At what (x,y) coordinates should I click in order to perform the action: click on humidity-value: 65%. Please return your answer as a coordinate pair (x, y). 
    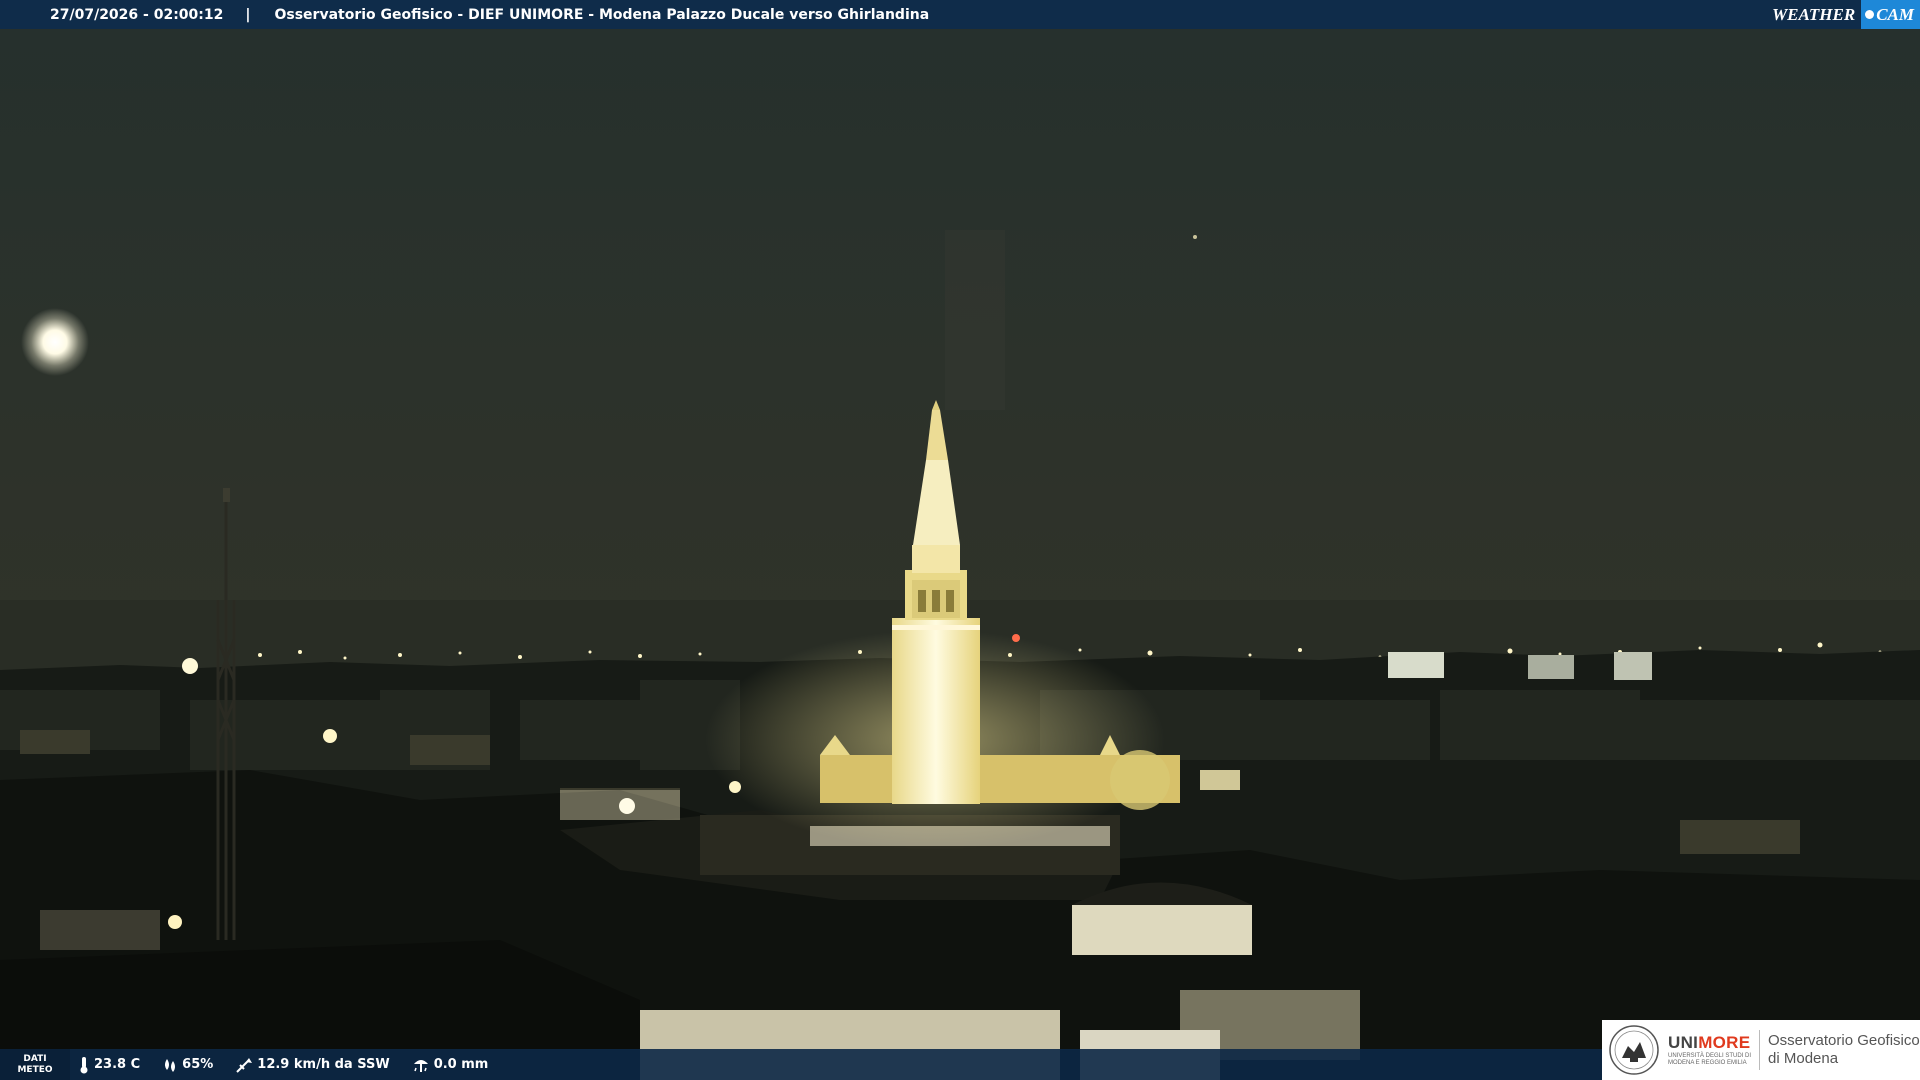
    Looking at the image, I should click on (198, 1064).